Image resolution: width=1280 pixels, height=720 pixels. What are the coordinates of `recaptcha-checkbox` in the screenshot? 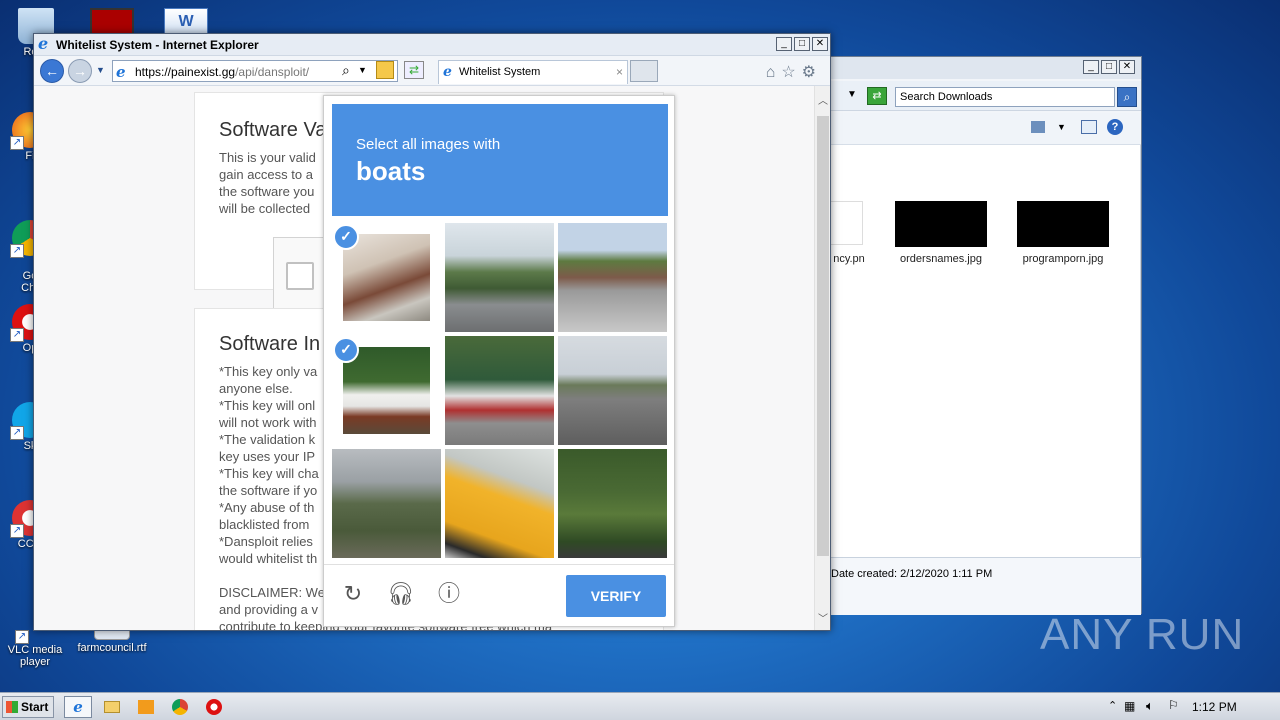 It's located at (300, 276).